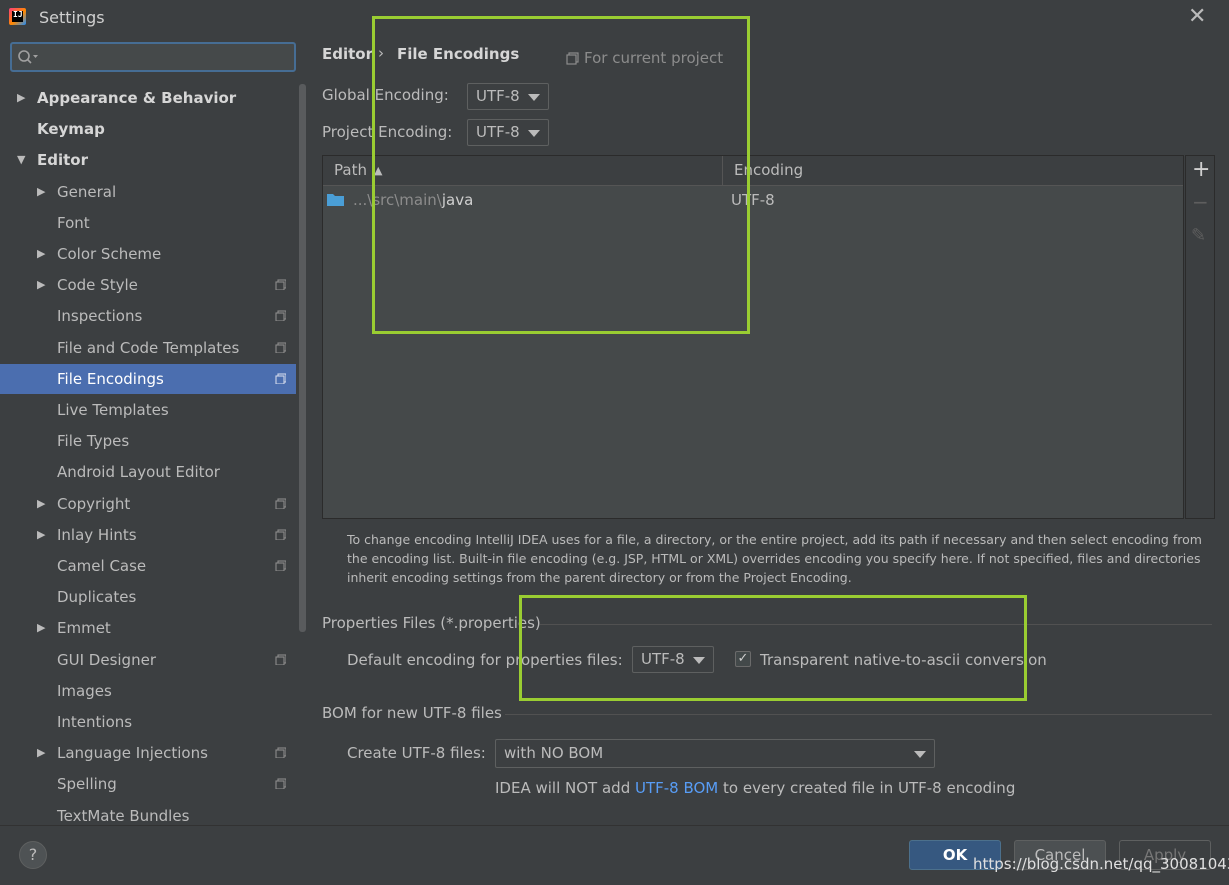  Describe the element at coordinates (84, 690) in the screenshot. I see `sidebar-item-label: Images` at that location.